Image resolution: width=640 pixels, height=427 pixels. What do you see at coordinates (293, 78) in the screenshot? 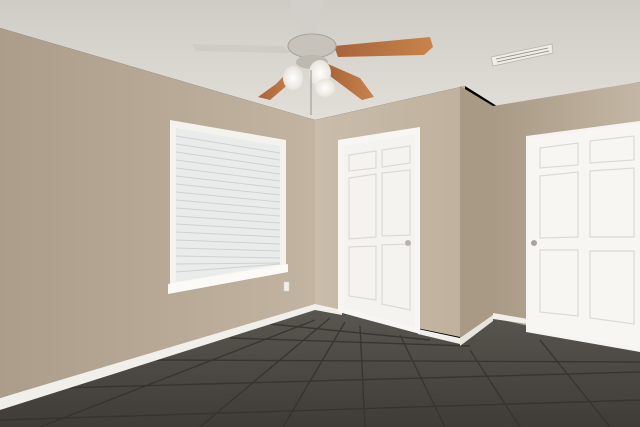
I see `fan-light-left` at bounding box center [293, 78].